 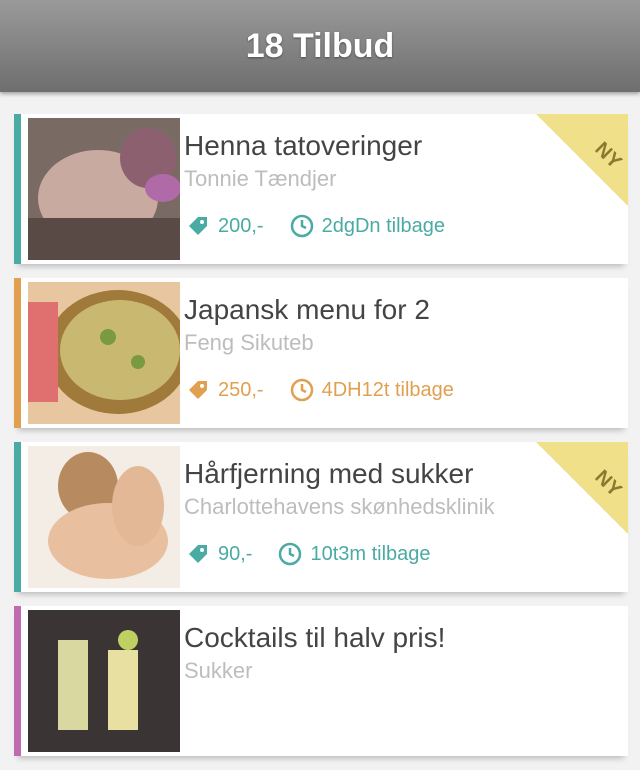 What do you see at coordinates (241, 225) in the screenshot?
I see `offer-price: 200,-` at bounding box center [241, 225].